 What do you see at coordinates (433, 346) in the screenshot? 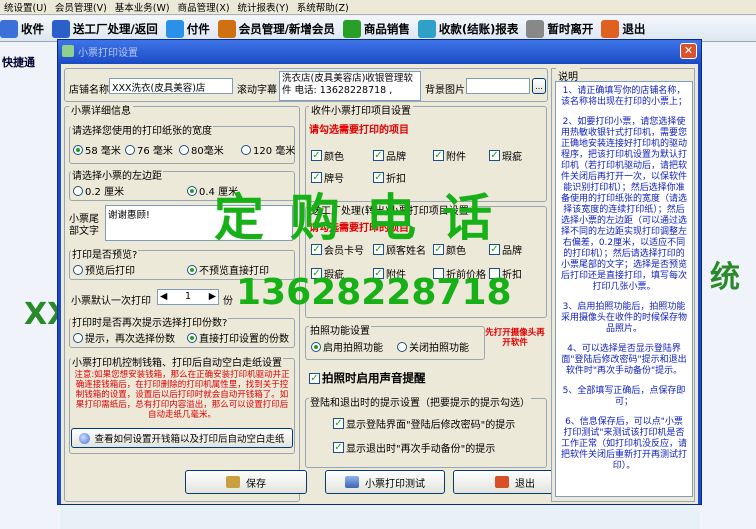
I see `photo-option: 关闭拍照功能` at bounding box center [433, 346].